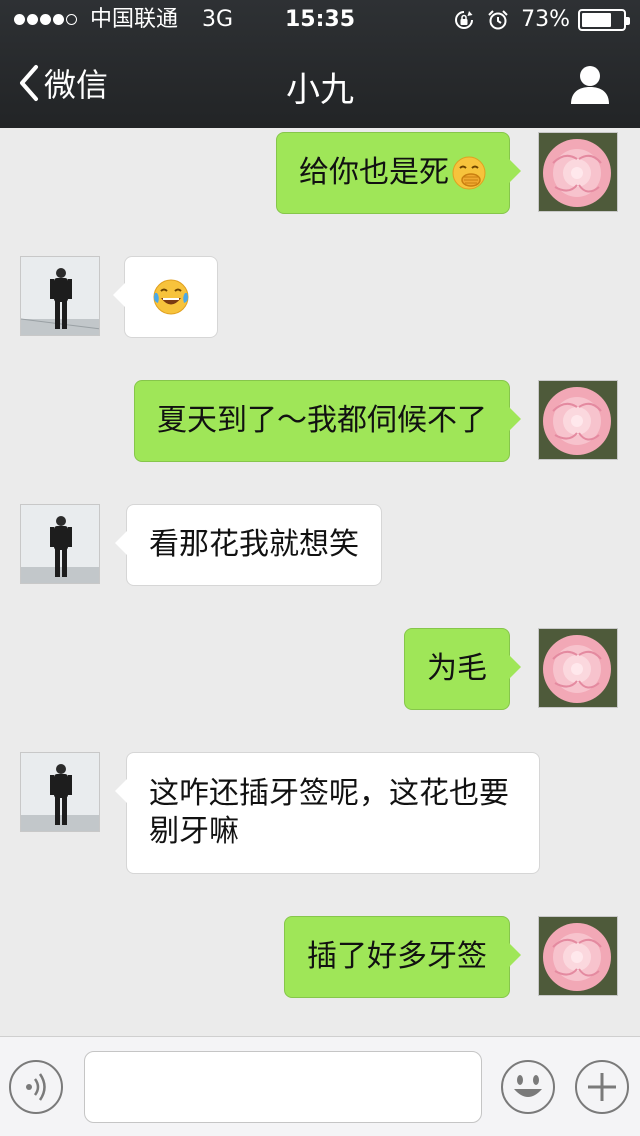 Image resolution: width=640 pixels, height=1136 pixels. Describe the element at coordinates (322, 420) in the screenshot. I see `message-text: 夏天到了～我都伺候不了` at that location.